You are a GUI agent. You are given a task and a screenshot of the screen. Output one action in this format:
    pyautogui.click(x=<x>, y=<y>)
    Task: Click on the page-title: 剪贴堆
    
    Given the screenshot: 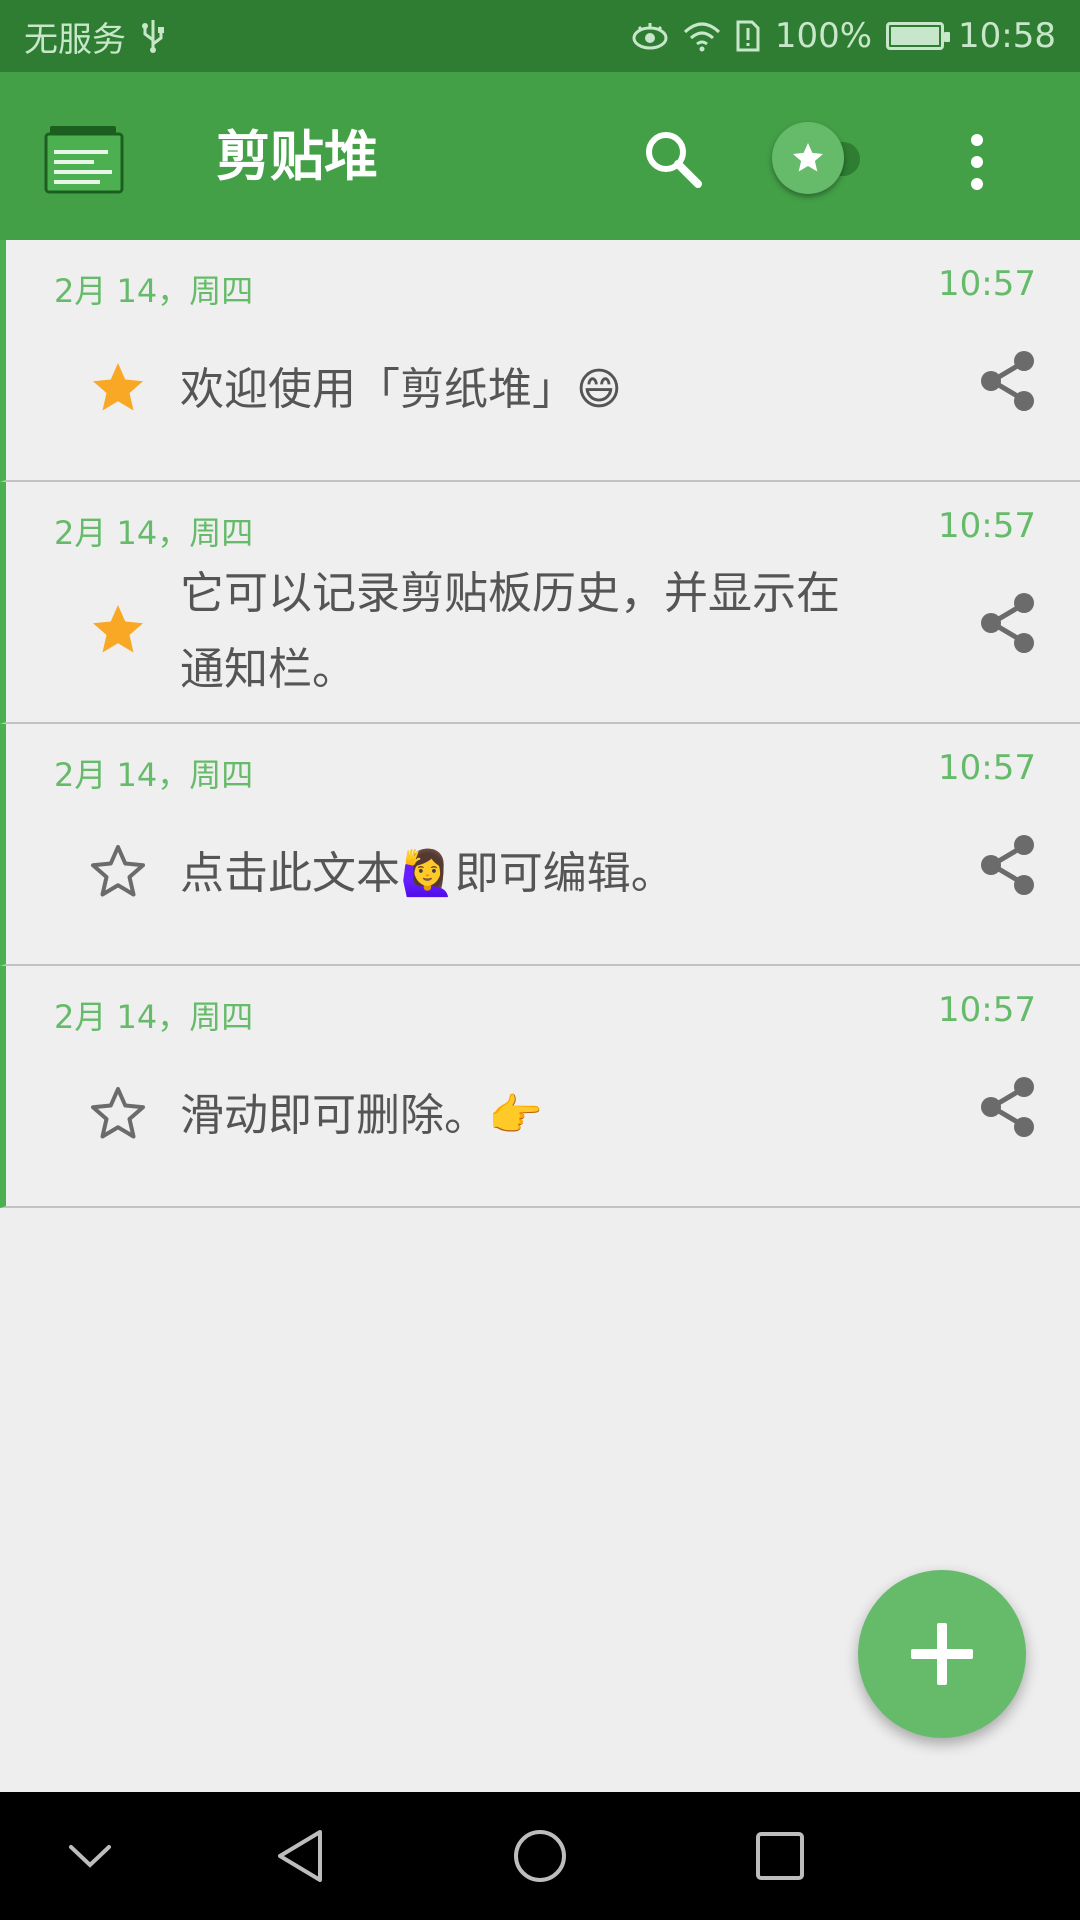 What is the action you would take?
    pyautogui.click(x=297, y=156)
    